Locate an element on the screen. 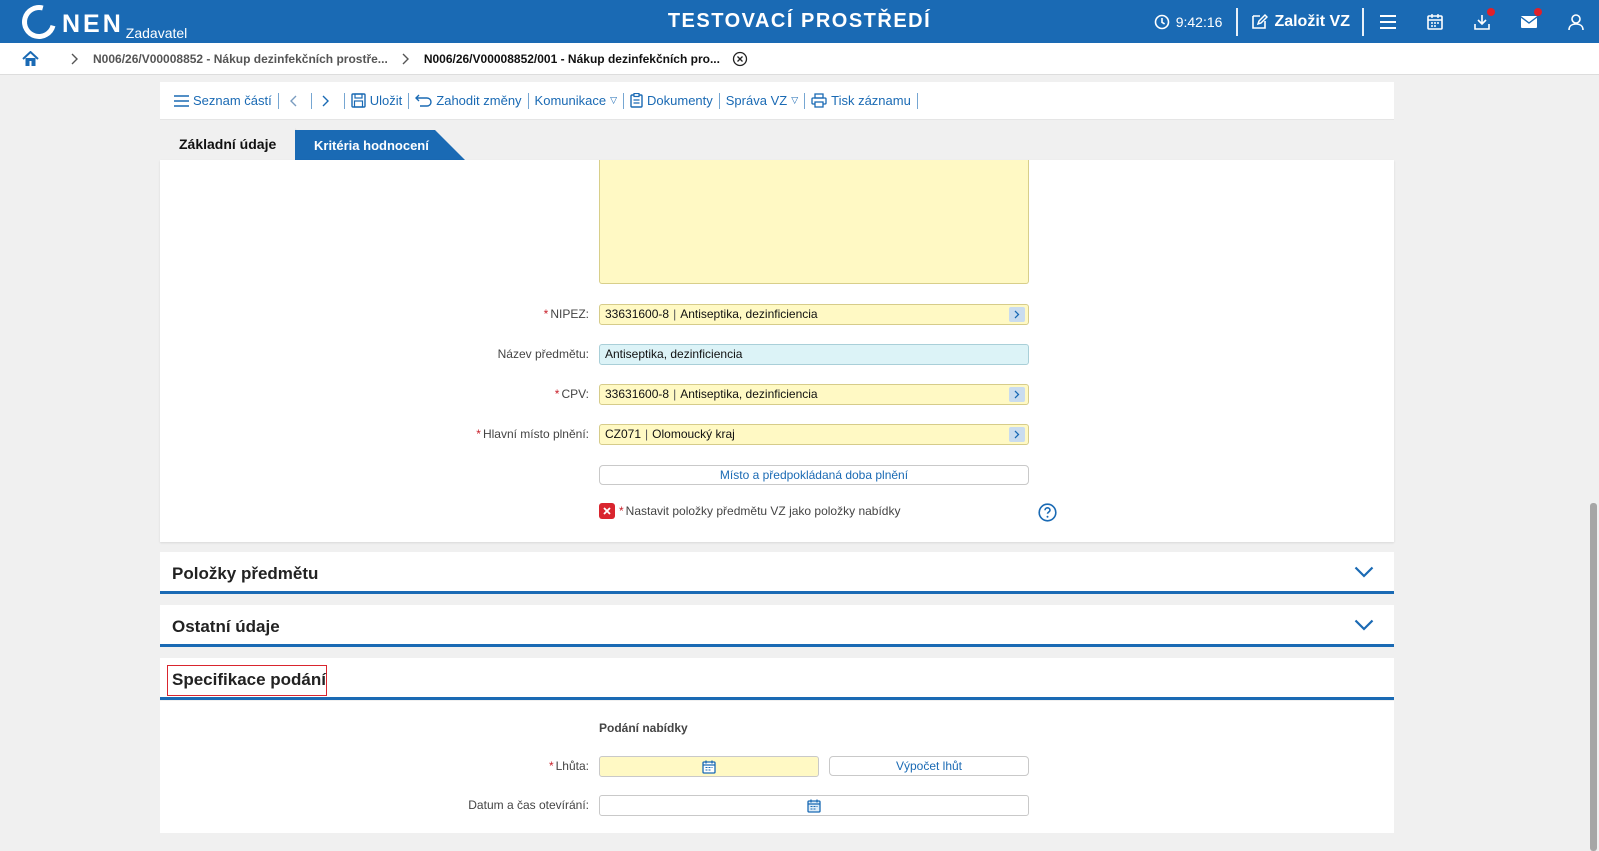 The width and height of the screenshot is (1599, 851). edit-icon is located at coordinates (1260, 21).